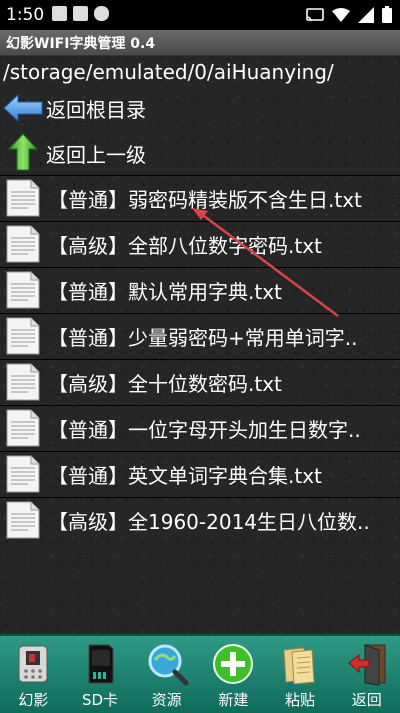 Image resolution: width=400 pixels, height=713 pixels. I want to click on file-name: 【高级】全部八位数字密码.txt, so click(185, 246).